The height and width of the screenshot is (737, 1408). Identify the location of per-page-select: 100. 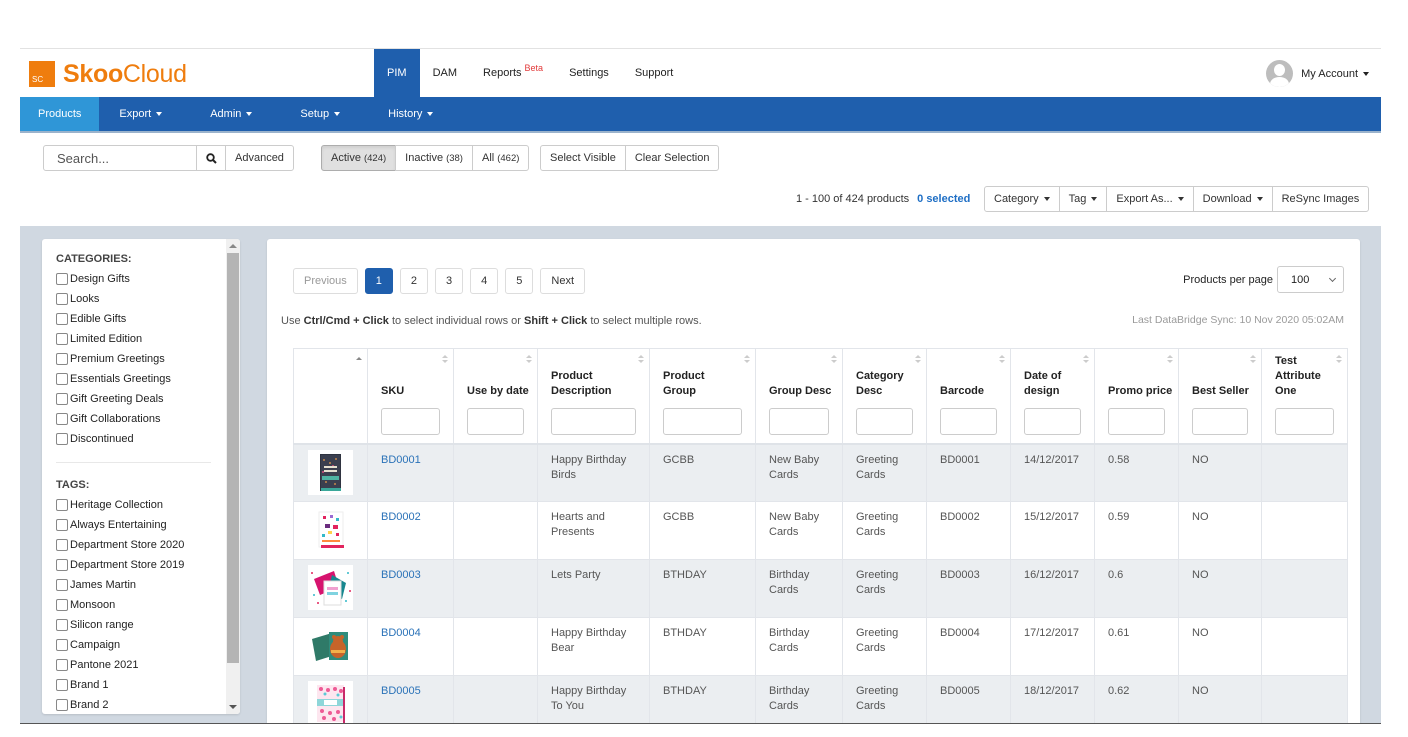
(1310, 279).